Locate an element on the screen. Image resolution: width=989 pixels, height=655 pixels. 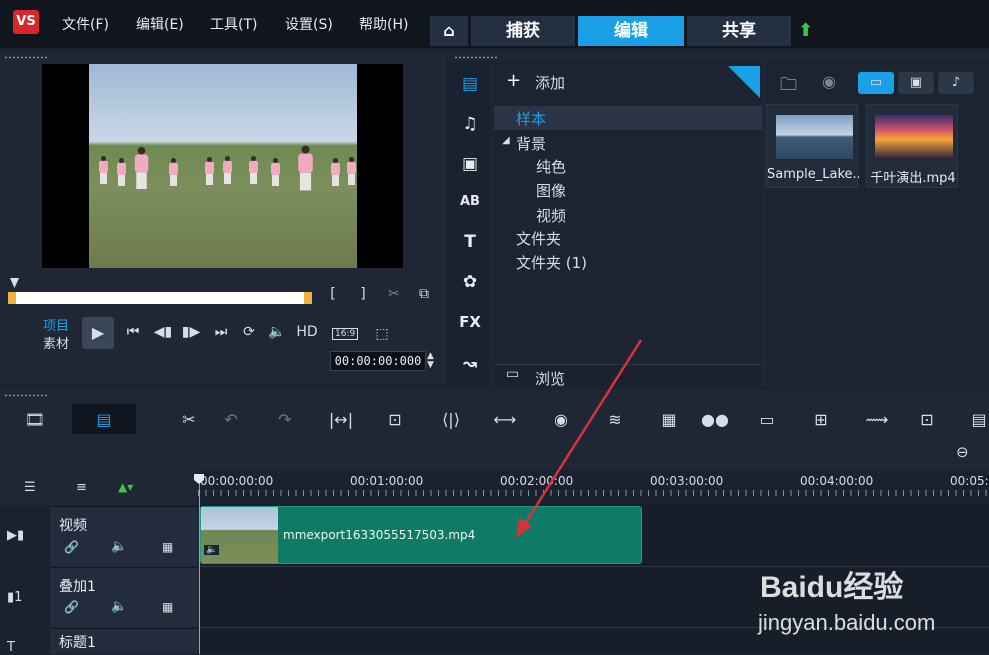
watermark-url: jingyan.baidu.com is located at coordinates (847, 622).